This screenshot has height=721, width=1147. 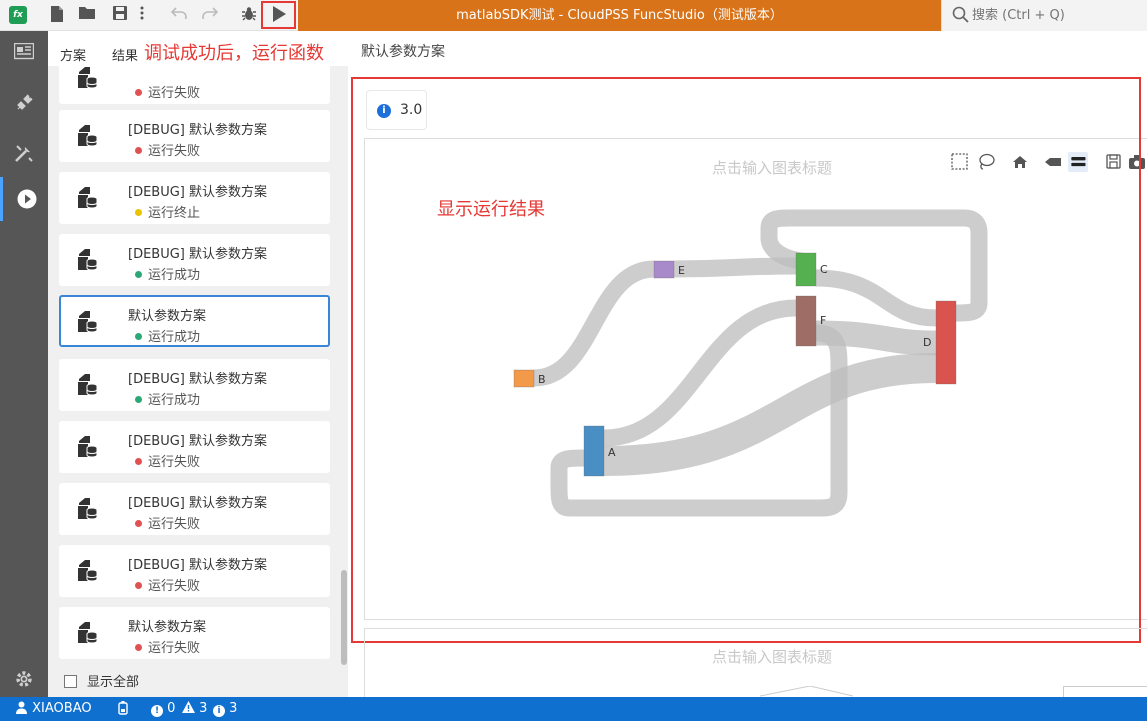 I want to click on activity-tools, so click(x=24, y=153).